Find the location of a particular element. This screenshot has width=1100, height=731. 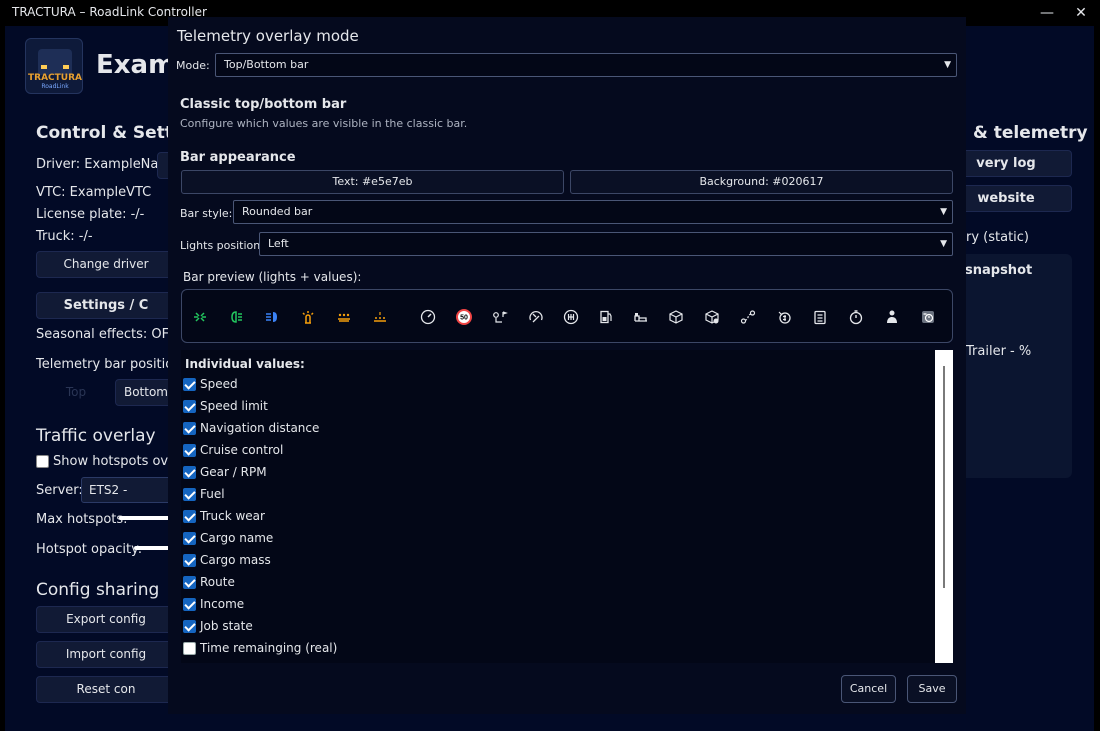

mode-select-value: Top/Bottom bar is located at coordinates (266, 64).